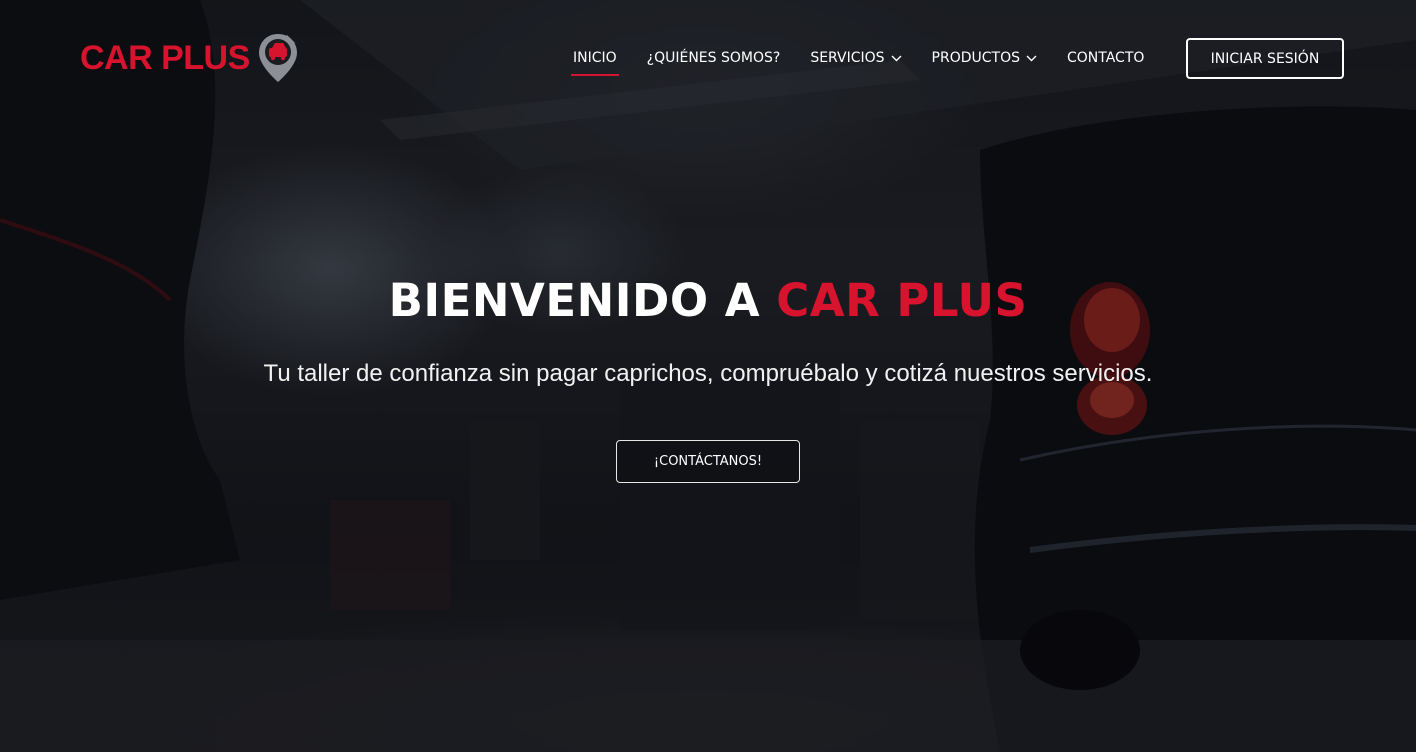  I want to click on nav-item-productos: PRODUCTOS, so click(984, 60).